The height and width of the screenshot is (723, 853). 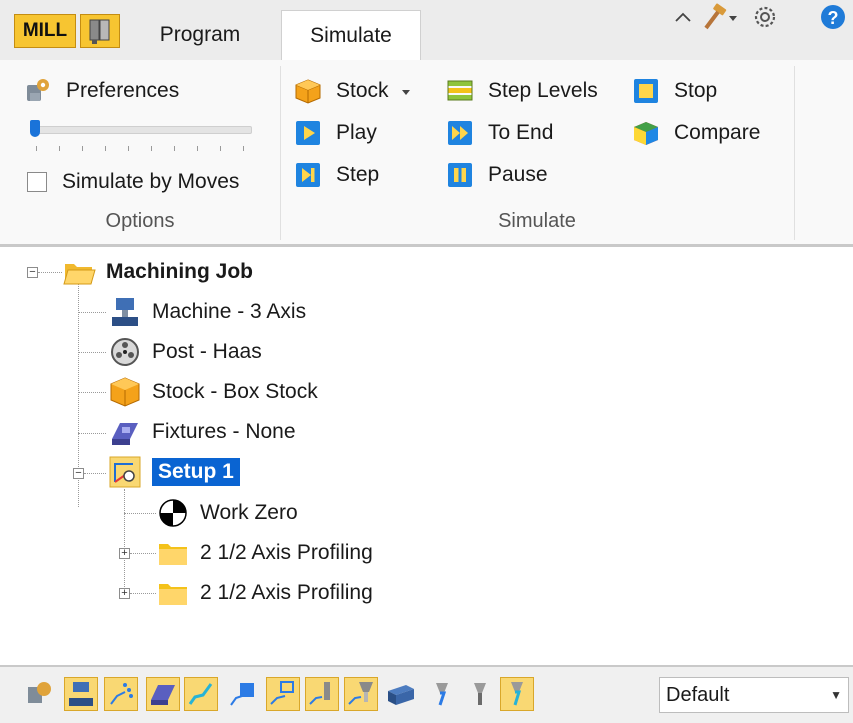 What do you see at coordinates (125, 352) in the screenshot?
I see `post-reel-icon` at bounding box center [125, 352].